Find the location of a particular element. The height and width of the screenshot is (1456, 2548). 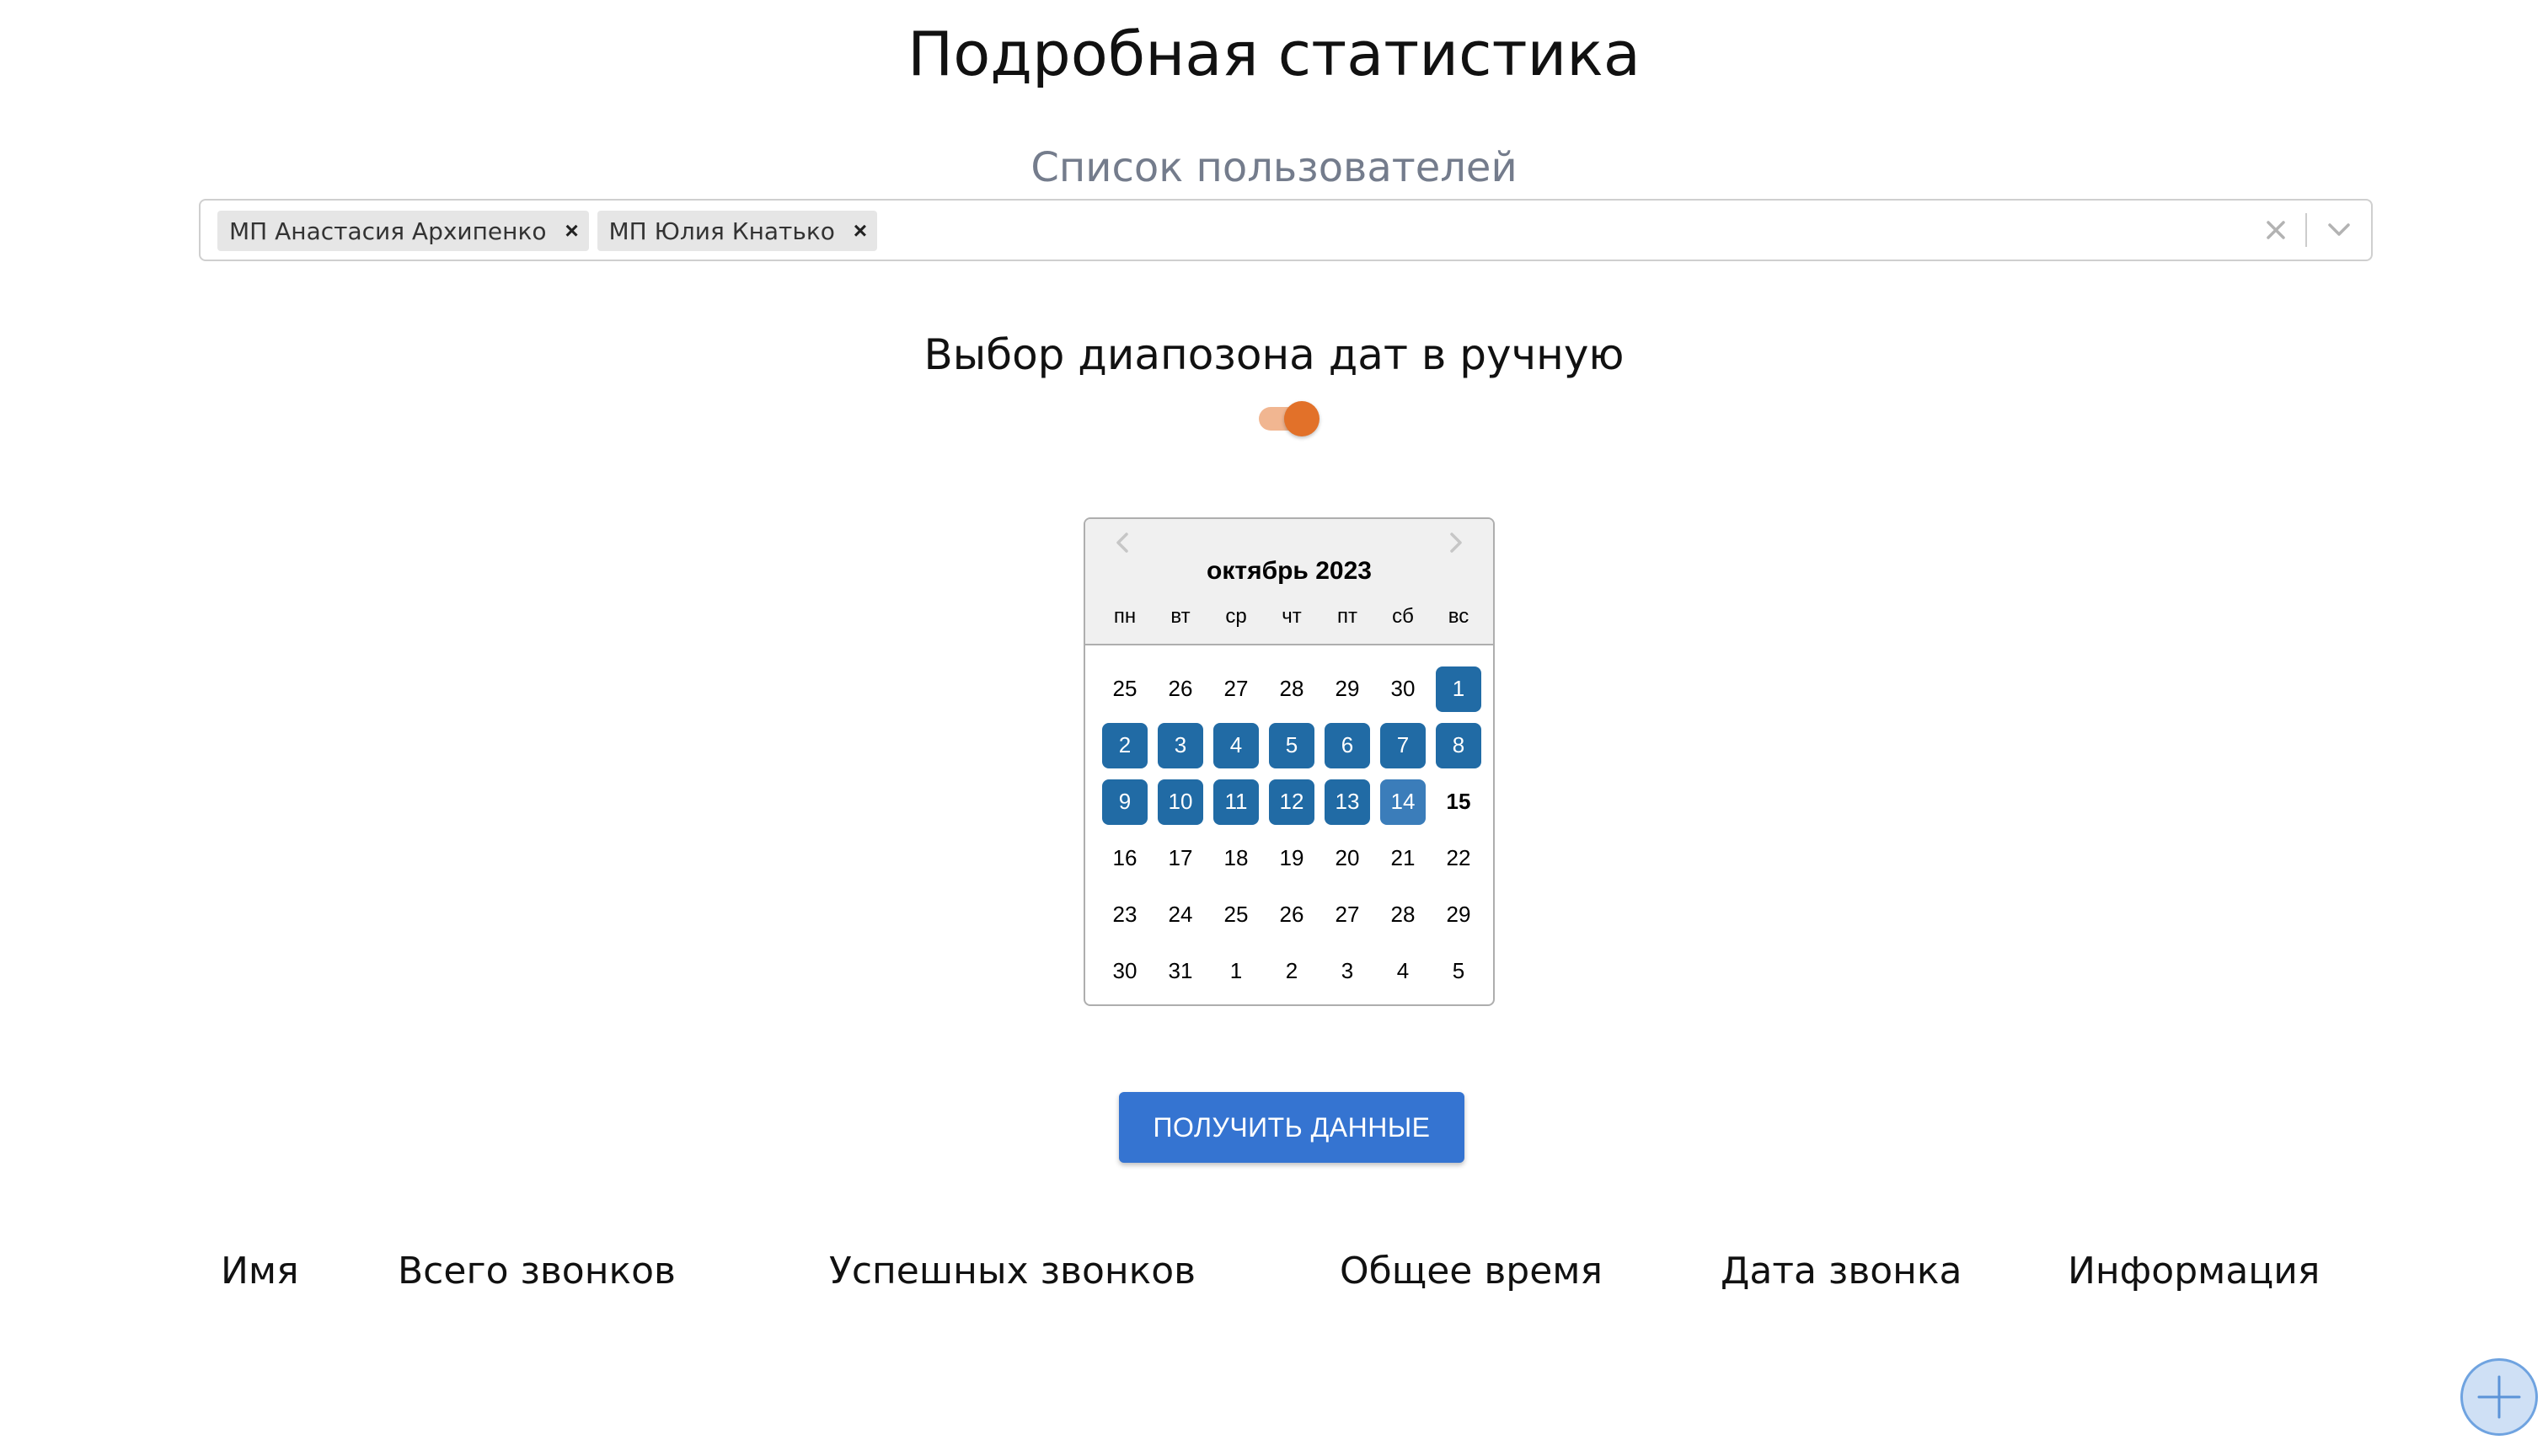

calendar-day: 31 is located at coordinates (1180, 971).